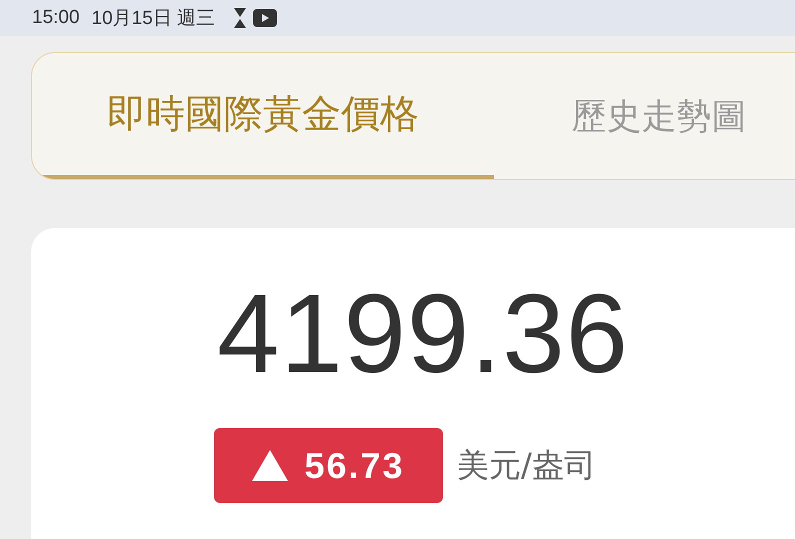 Image resolution: width=795 pixels, height=539 pixels. Describe the element at coordinates (644, 116) in the screenshot. I see `tab: 歷史走勢圖` at that location.